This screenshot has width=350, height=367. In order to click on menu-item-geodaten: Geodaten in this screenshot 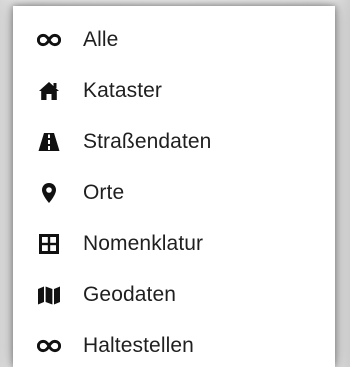, I will do `click(174, 295)`.